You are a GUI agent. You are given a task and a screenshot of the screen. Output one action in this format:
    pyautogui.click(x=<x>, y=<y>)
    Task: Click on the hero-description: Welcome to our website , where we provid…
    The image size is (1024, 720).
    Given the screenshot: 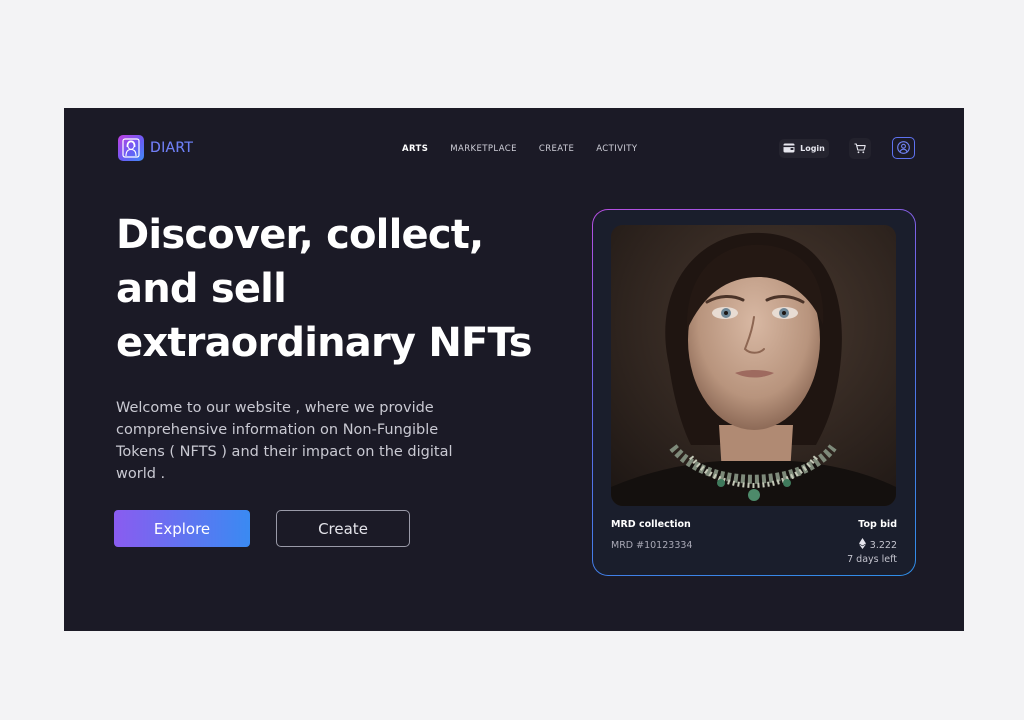 What is the action you would take?
    pyautogui.click(x=284, y=441)
    